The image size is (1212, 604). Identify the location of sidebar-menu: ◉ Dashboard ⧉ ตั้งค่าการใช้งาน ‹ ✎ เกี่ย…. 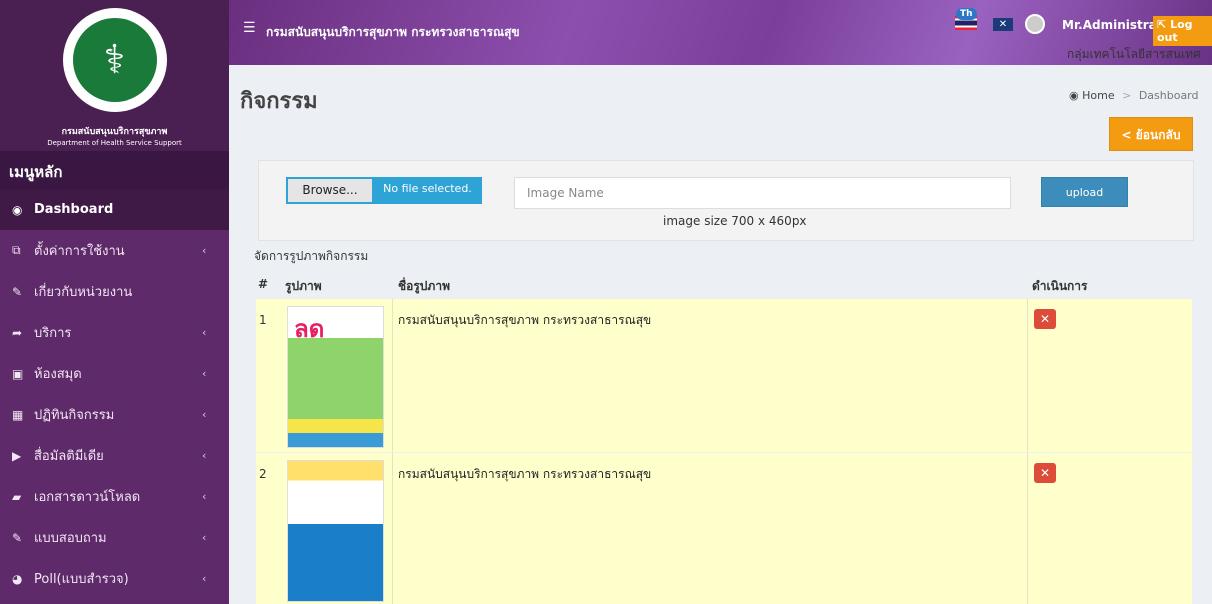
(114, 394).